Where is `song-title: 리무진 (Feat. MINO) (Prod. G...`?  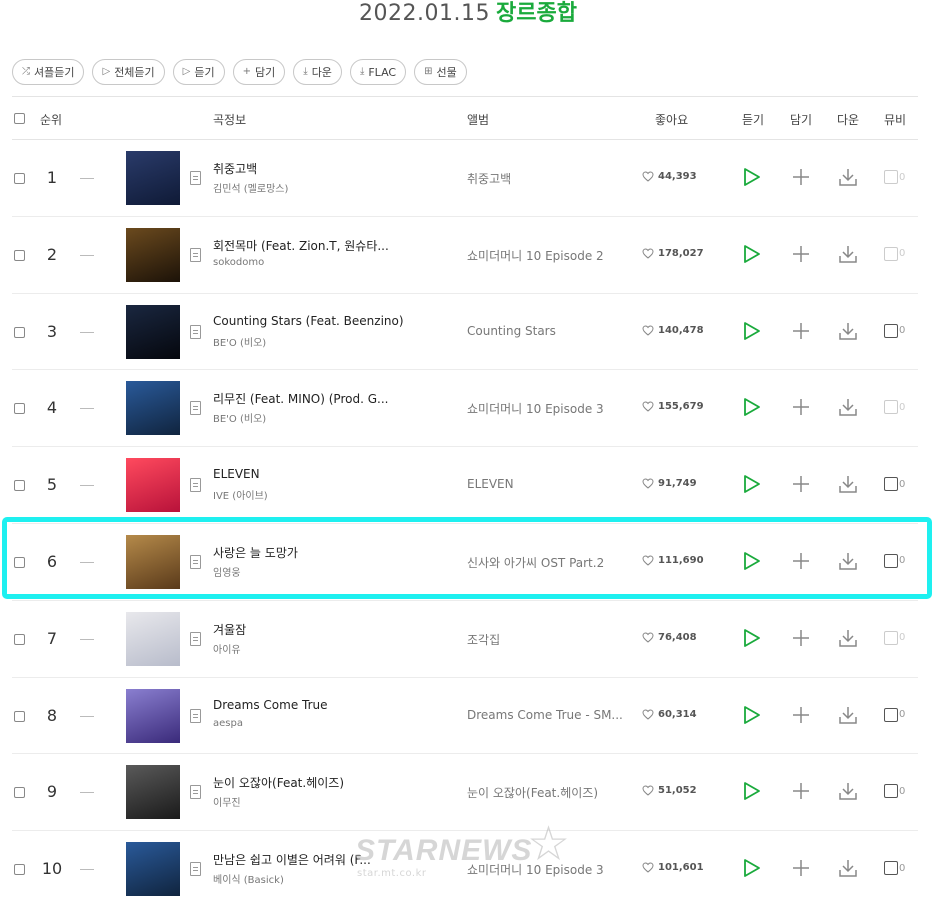
song-title: 리무진 (Feat. MINO) (Prod. G... is located at coordinates (323, 398).